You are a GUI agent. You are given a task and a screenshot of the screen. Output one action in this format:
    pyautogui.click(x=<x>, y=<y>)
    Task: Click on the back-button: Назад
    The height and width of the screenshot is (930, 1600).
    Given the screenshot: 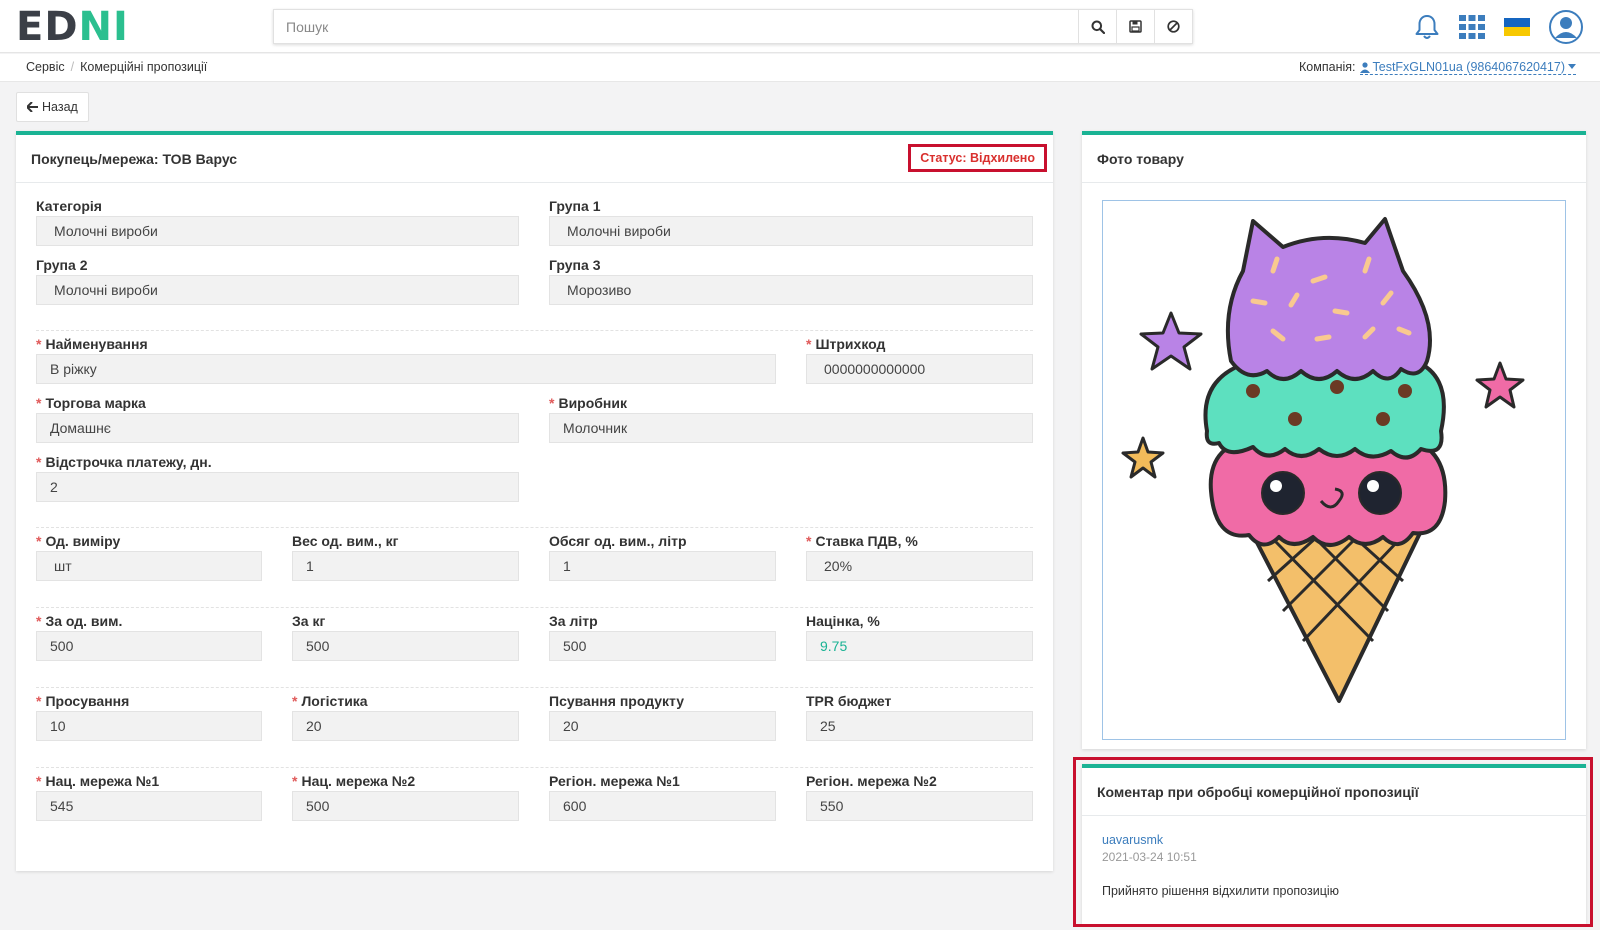 What is the action you would take?
    pyautogui.click(x=52, y=107)
    